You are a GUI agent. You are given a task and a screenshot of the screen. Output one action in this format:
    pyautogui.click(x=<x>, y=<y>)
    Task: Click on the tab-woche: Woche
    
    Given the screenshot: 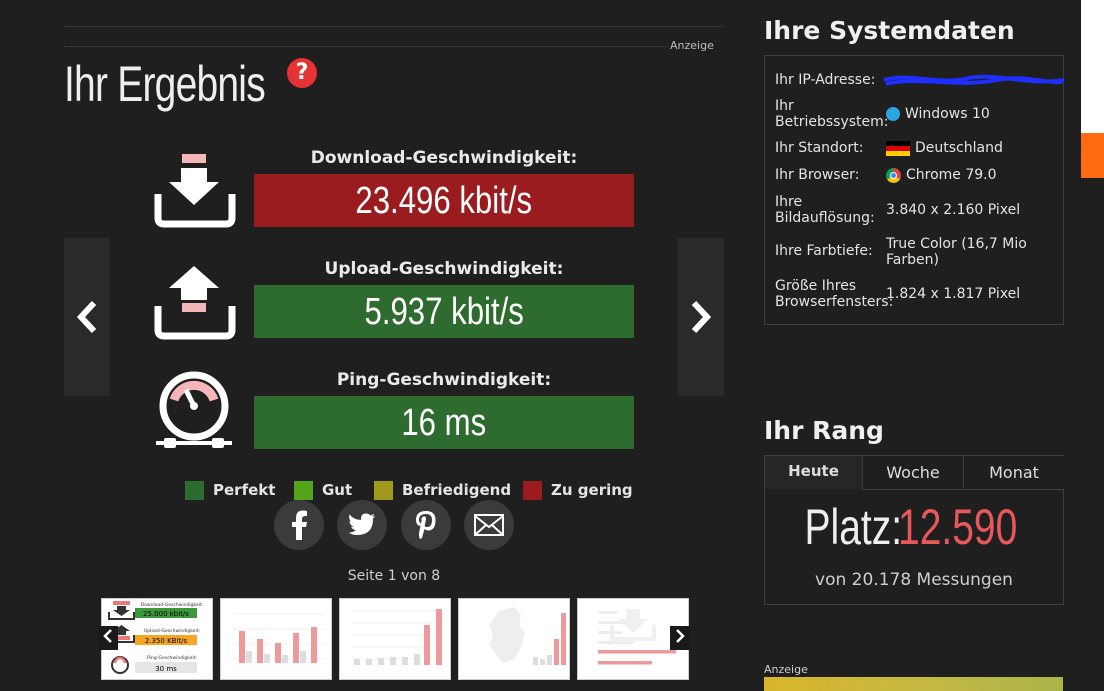 What is the action you would take?
    pyautogui.click(x=912, y=473)
    